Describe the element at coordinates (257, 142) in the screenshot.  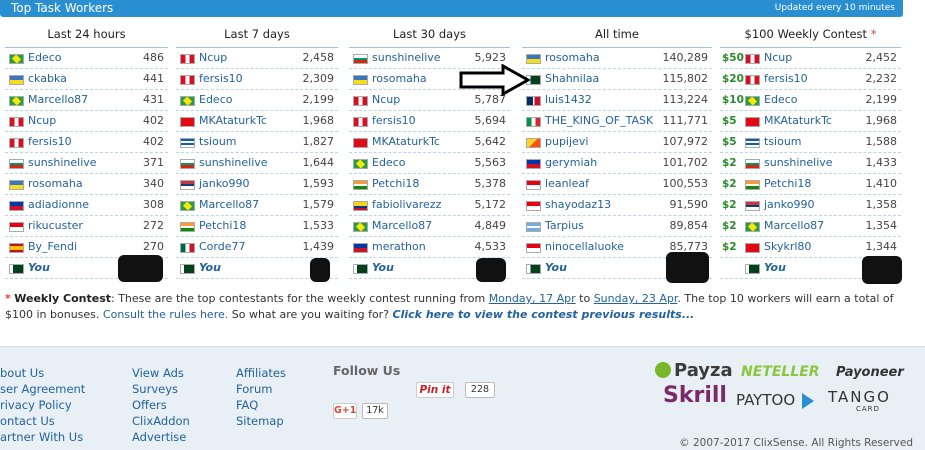
I see `leaderboard-row: tsioum 1,827` at that location.